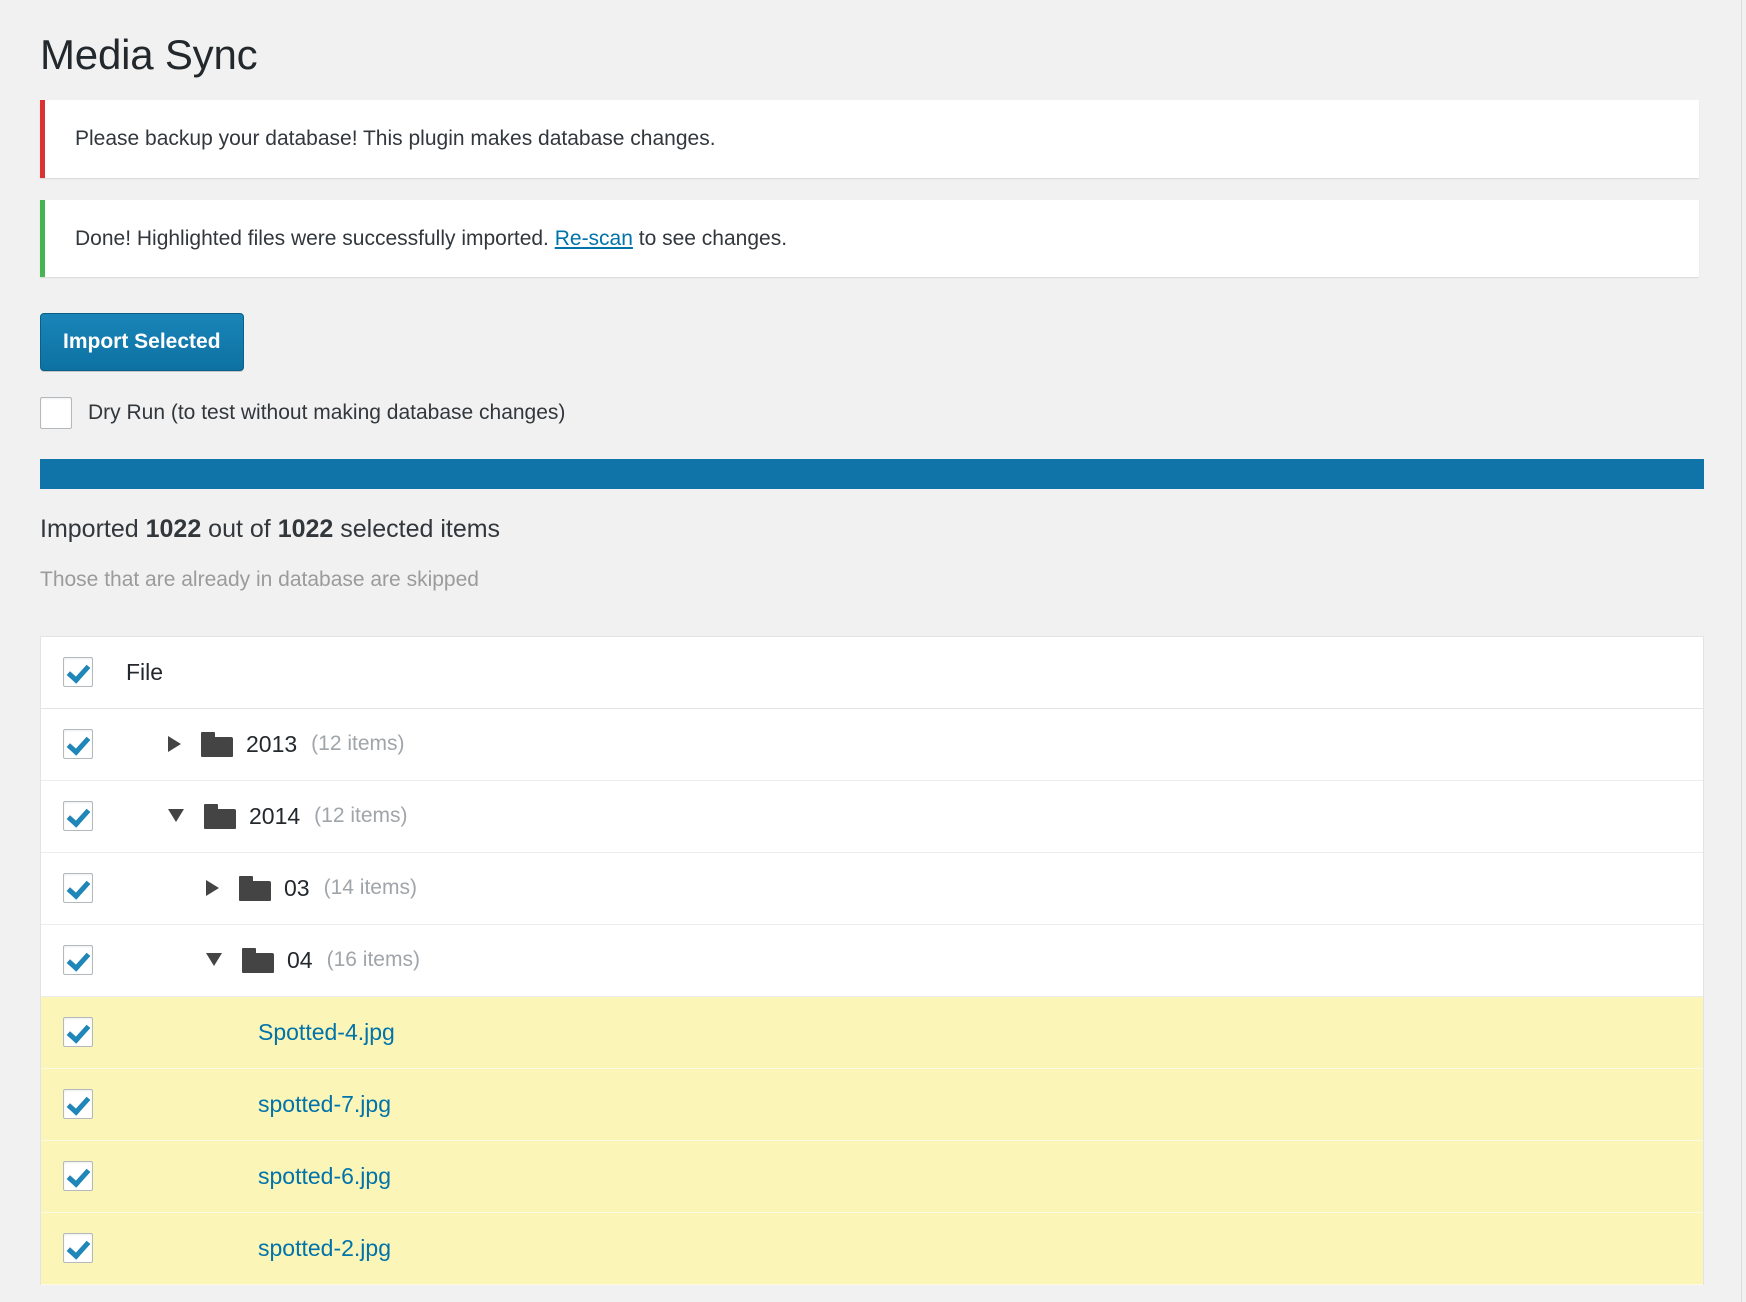 This screenshot has width=1746, height=1302. What do you see at coordinates (78, 672) in the screenshot?
I see `select-all-checkbox` at bounding box center [78, 672].